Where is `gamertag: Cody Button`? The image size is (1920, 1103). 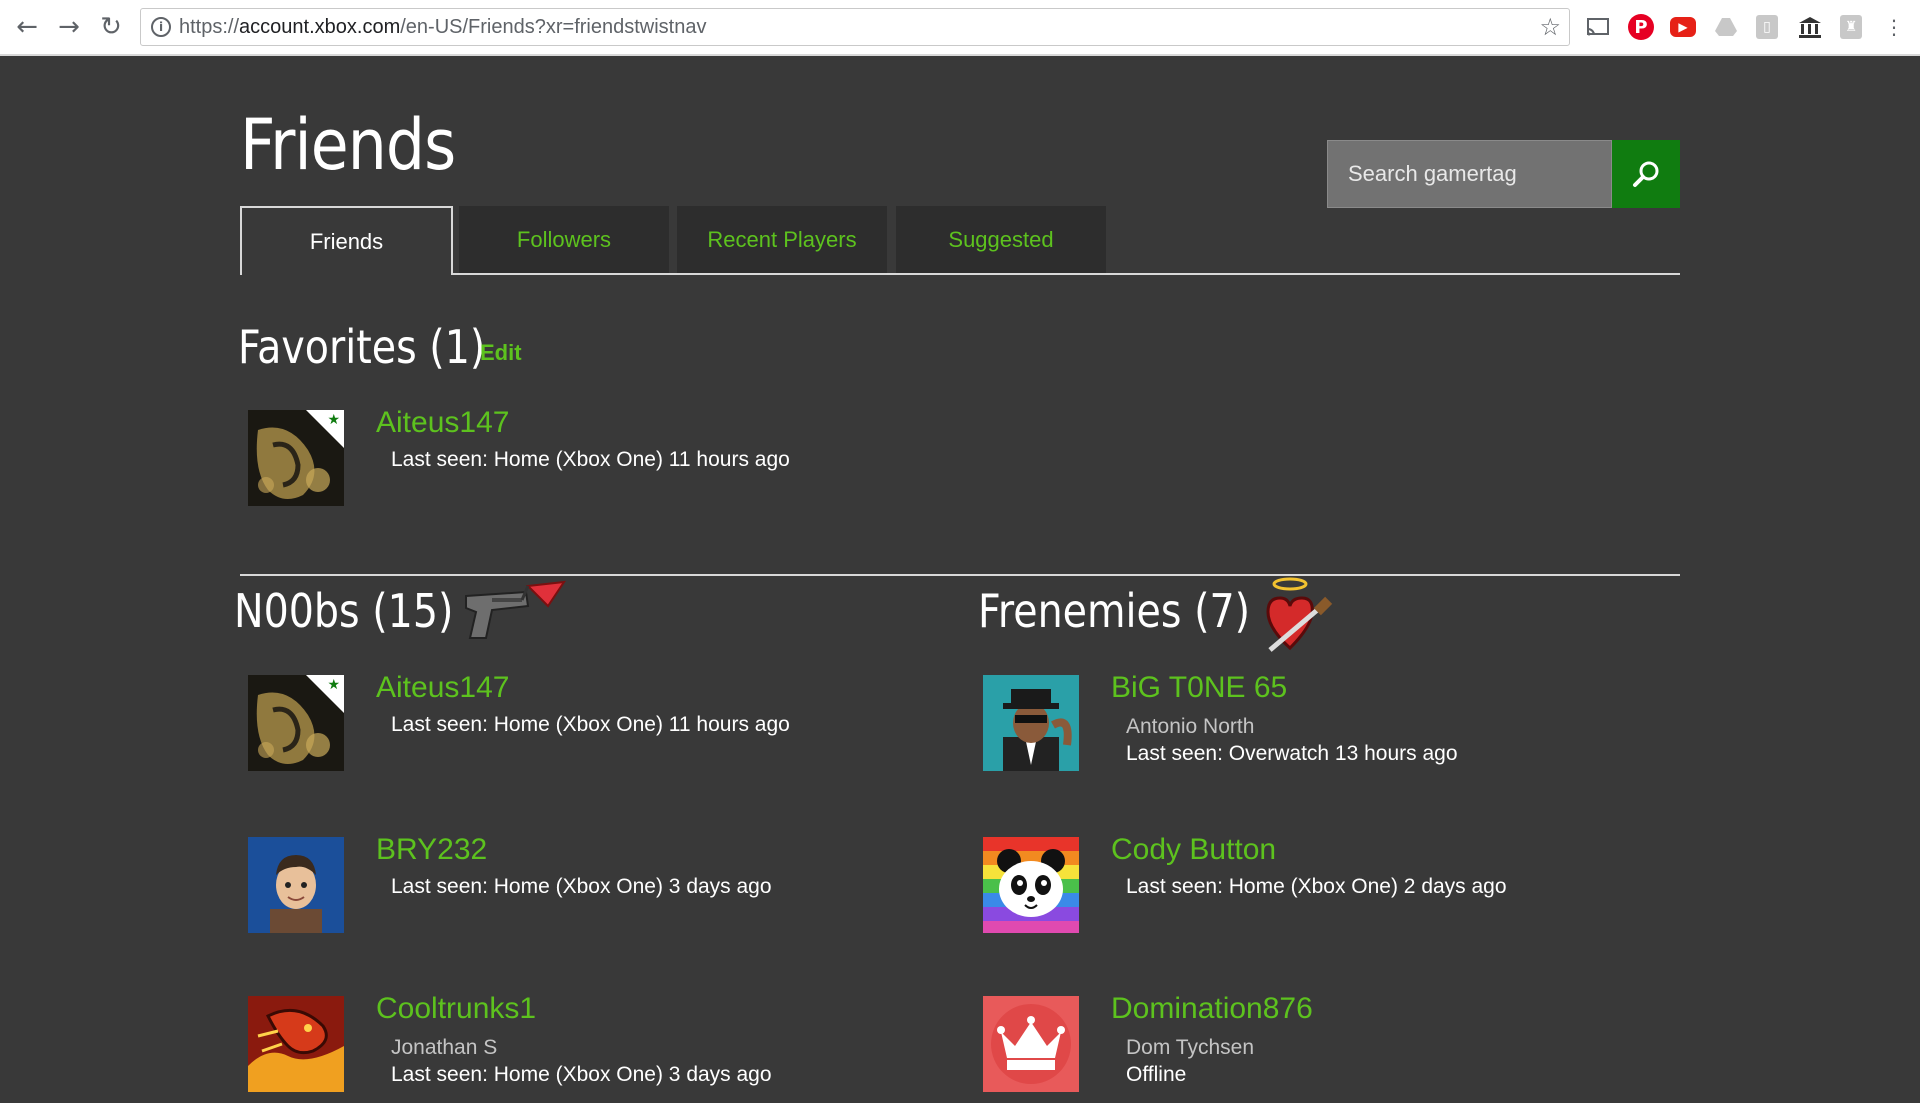 gamertag: Cody Button is located at coordinates (1193, 850).